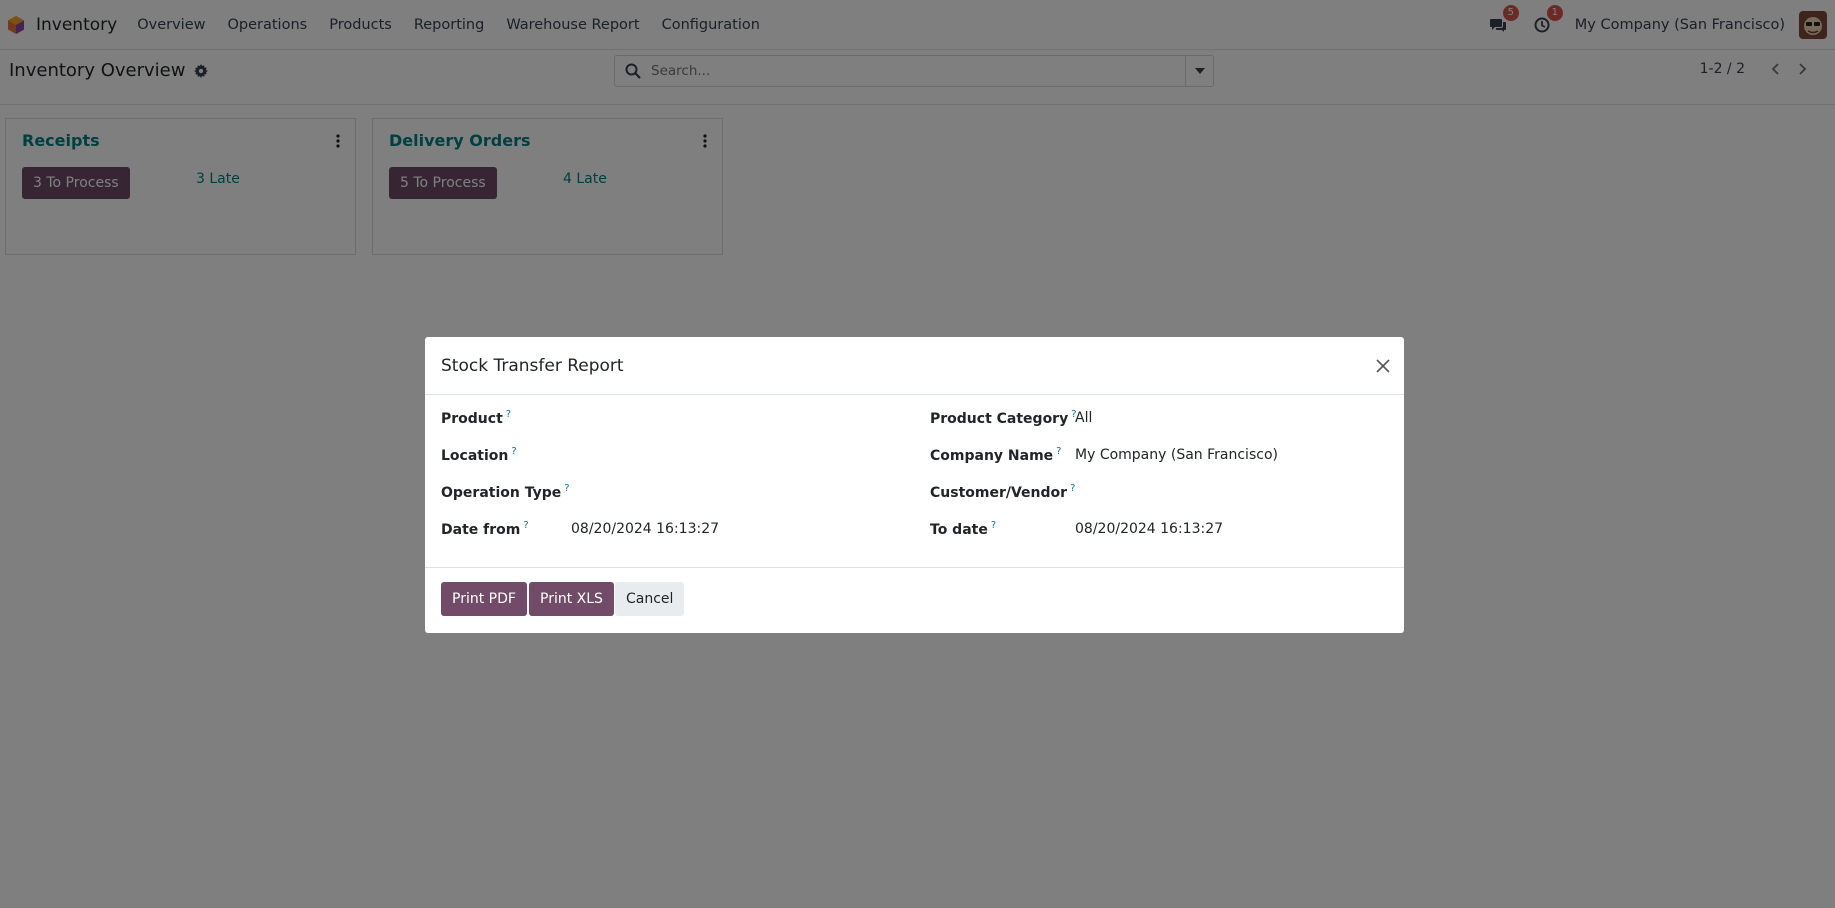 The width and height of the screenshot is (1835, 908). What do you see at coordinates (650, 599) in the screenshot?
I see `cancel-button: Cancel` at bounding box center [650, 599].